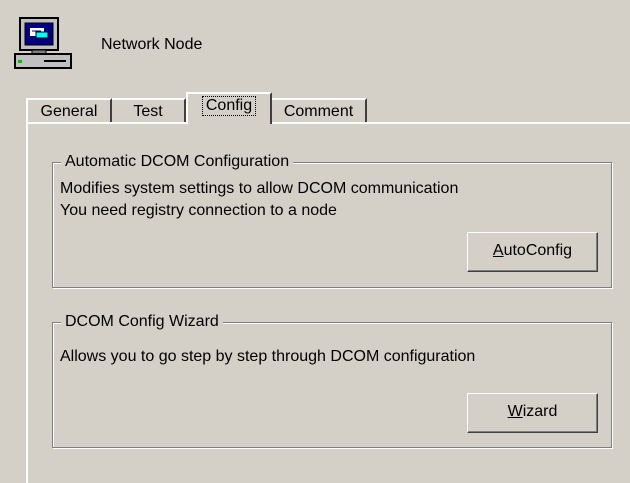  I want to click on tab-test: Test, so click(149, 111).